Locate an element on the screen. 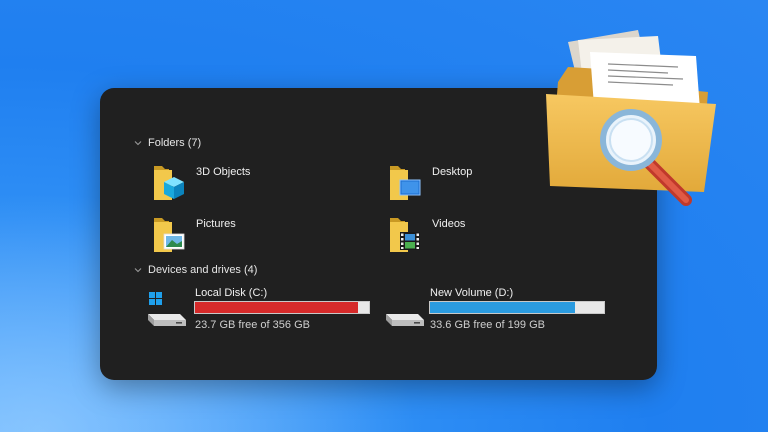 This screenshot has width=768, height=432. drive-free-space: 23.7 GB free of 356 GB is located at coordinates (252, 325).